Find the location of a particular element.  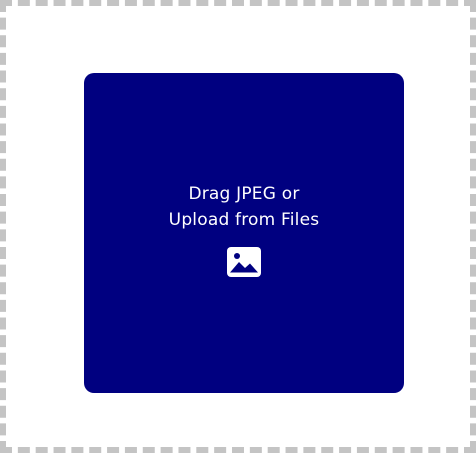

upload-prompt-line-2: Upload from Files is located at coordinates (244, 220).